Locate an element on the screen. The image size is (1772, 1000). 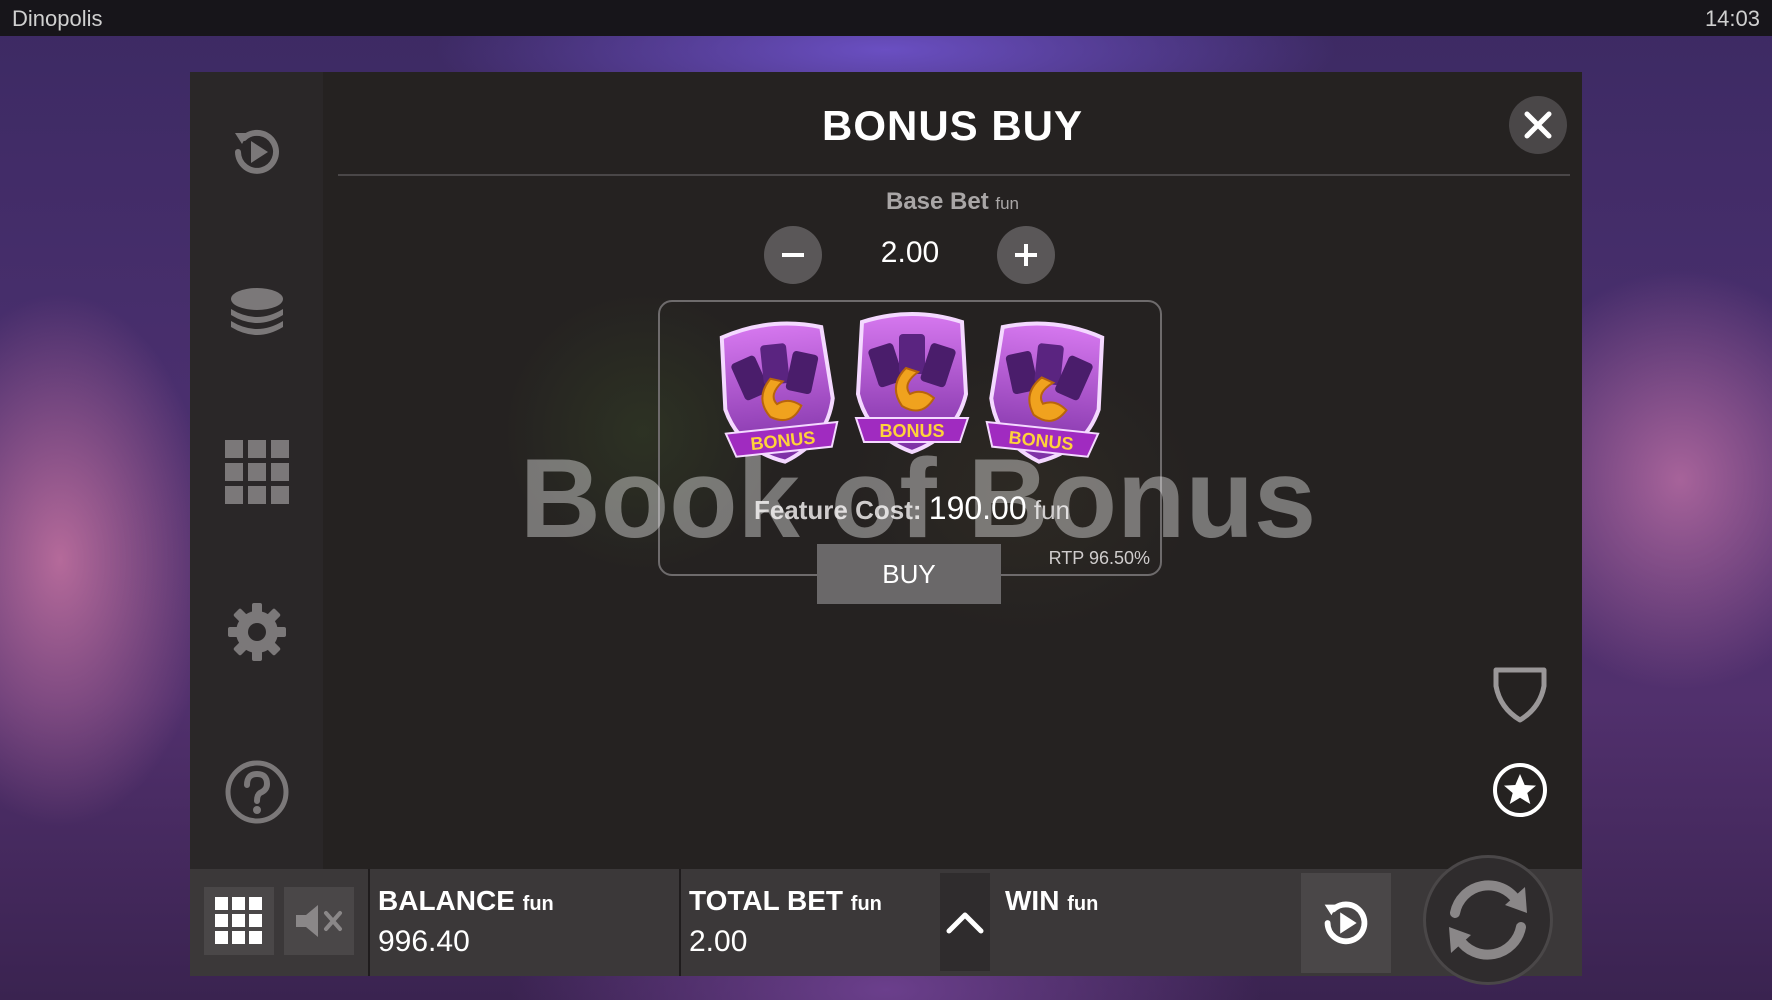
increase-bet-button is located at coordinates (1026, 255).